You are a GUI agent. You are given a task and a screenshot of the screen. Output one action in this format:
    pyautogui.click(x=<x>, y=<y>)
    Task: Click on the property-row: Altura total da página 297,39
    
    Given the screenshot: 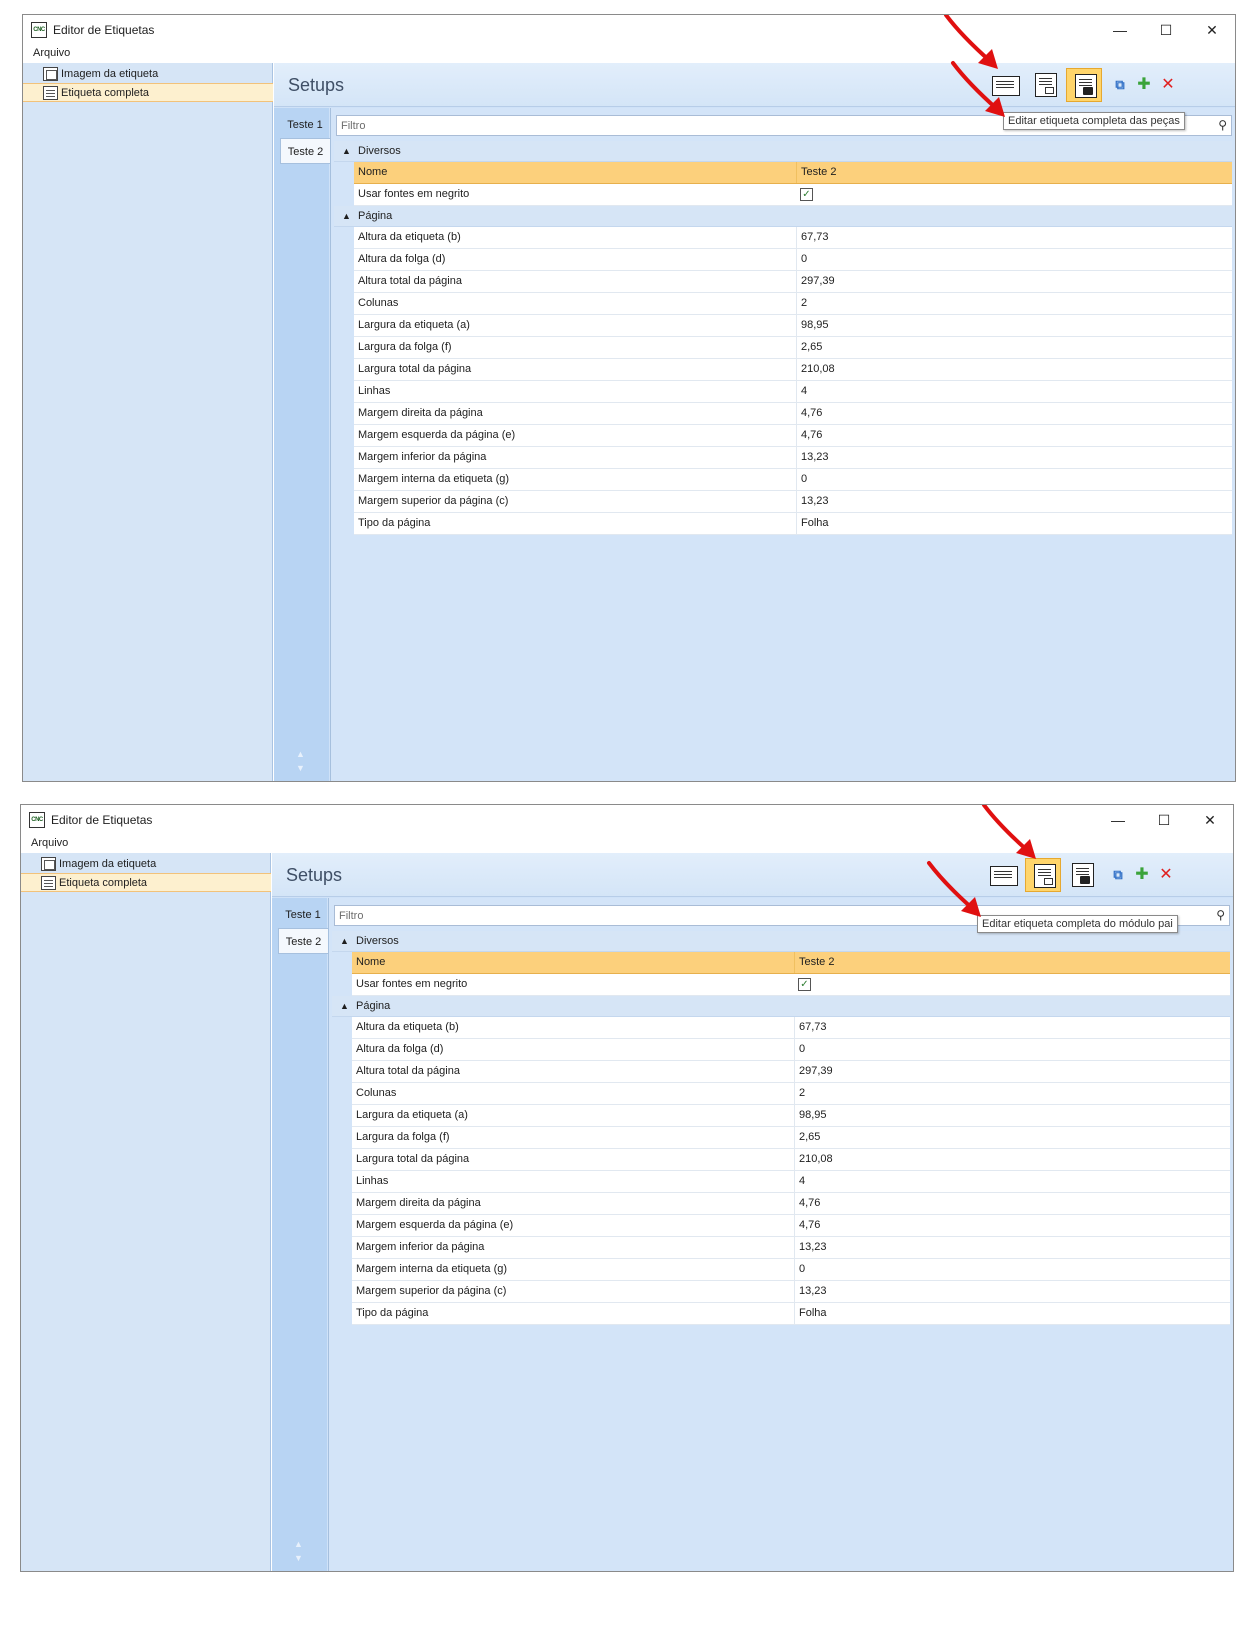 What is the action you would take?
    pyautogui.click(x=793, y=282)
    